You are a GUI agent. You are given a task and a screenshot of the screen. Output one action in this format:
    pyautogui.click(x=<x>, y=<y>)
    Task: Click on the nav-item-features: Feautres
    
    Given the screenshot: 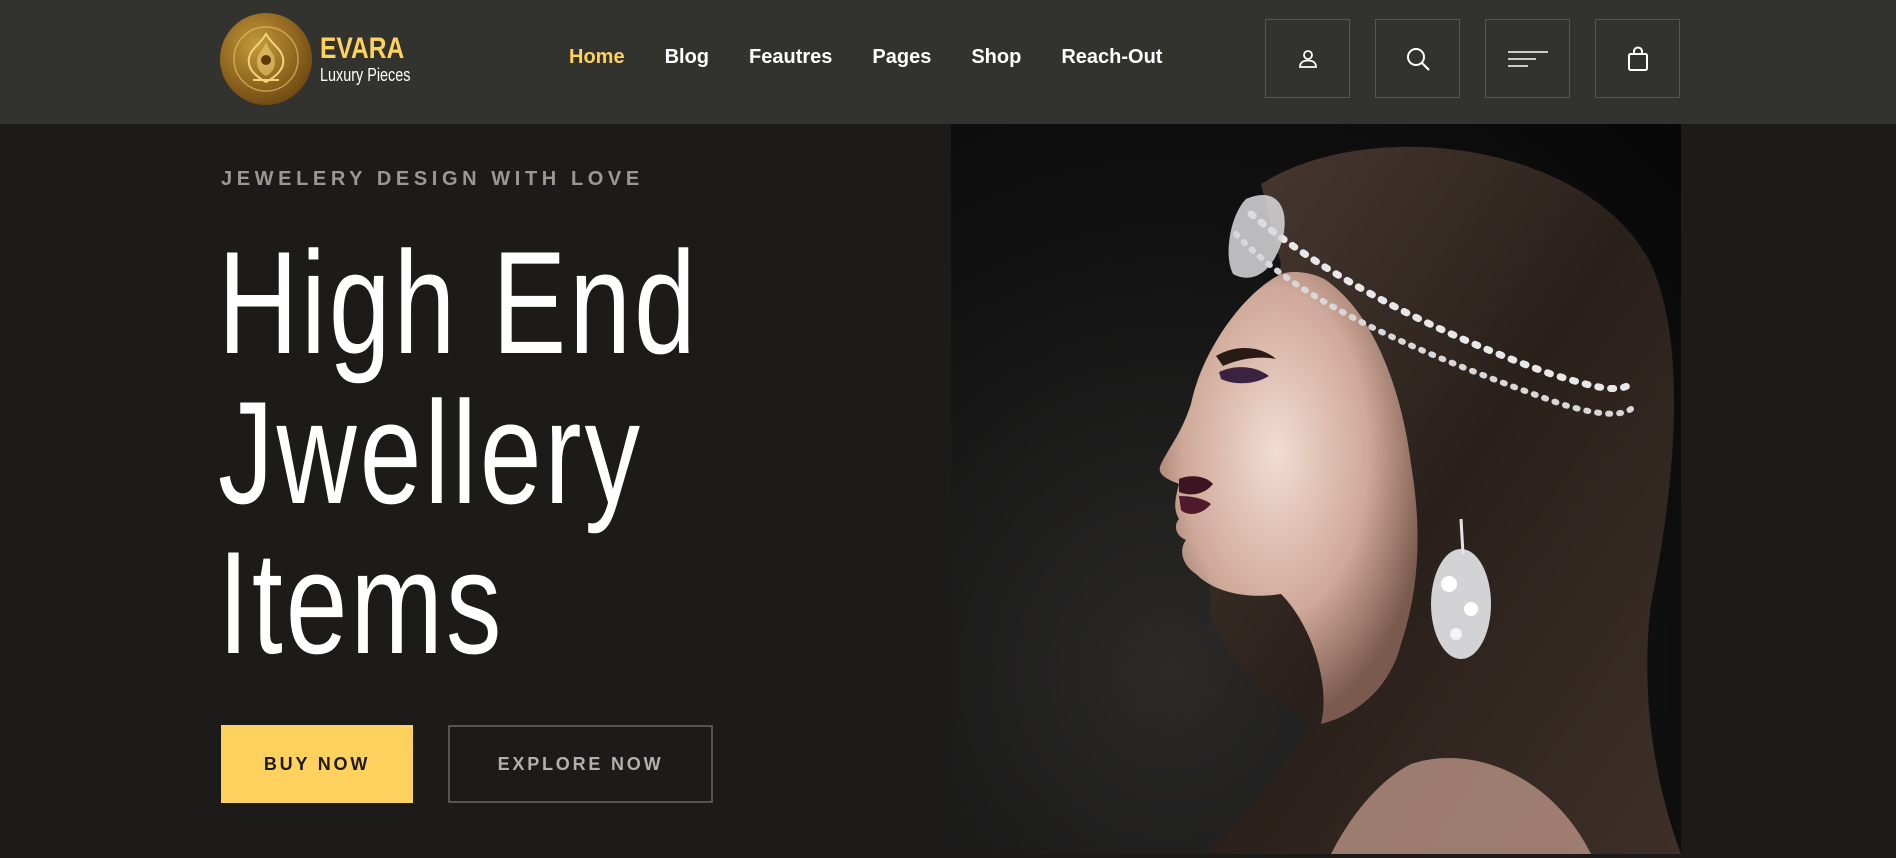 What is the action you would take?
    pyautogui.click(x=790, y=57)
    